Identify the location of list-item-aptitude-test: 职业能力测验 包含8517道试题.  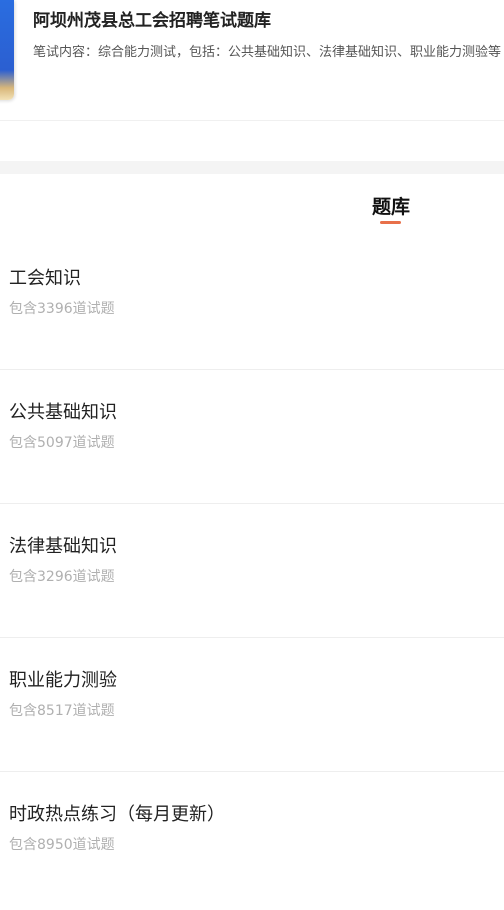
(252, 705).